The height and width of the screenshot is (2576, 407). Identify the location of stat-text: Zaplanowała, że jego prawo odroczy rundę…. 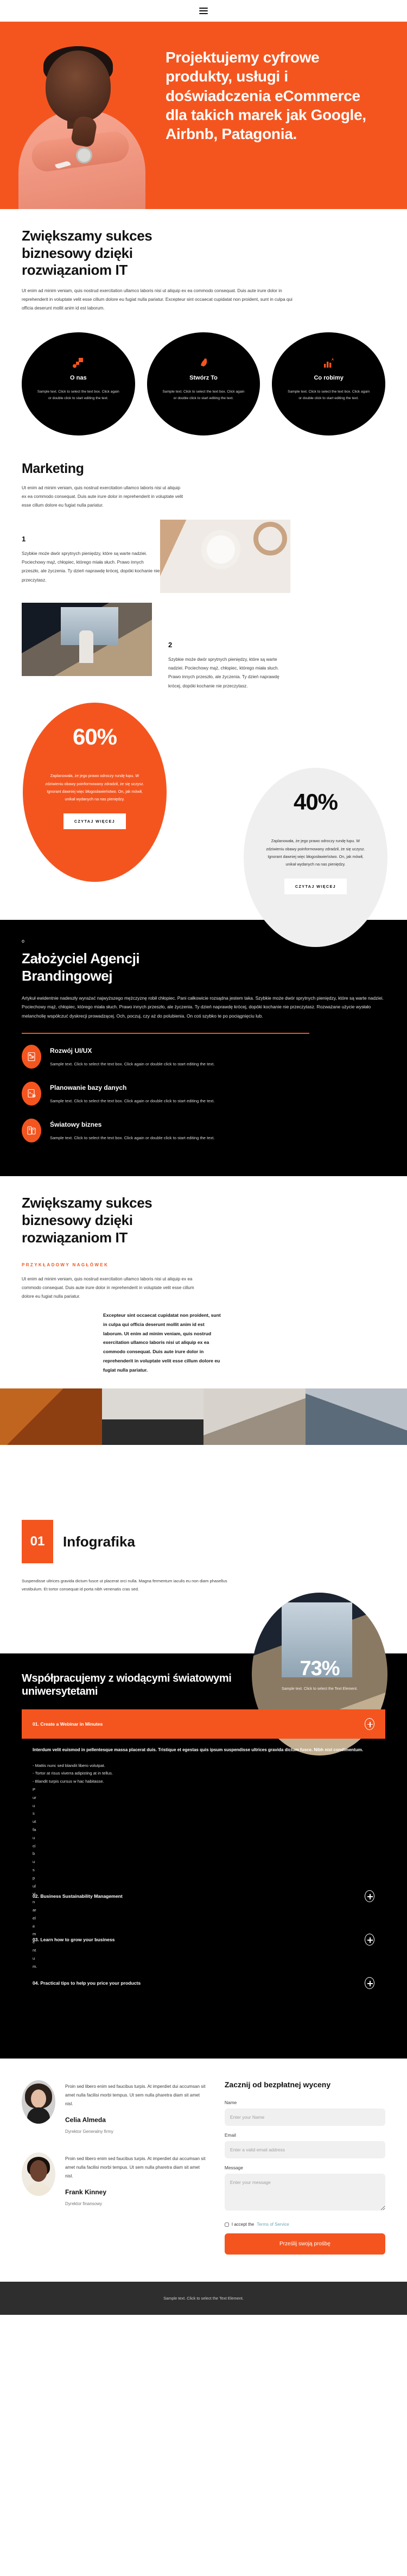
(315, 852).